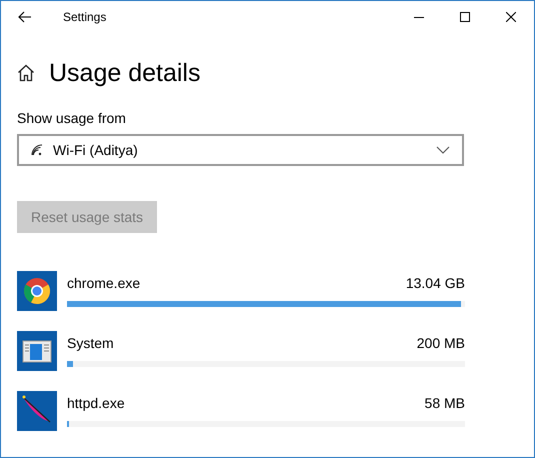  What do you see at coordinates (25, 17) in the screenshot?
I see `back-arrow-icon` at bounding box center [25, 17].